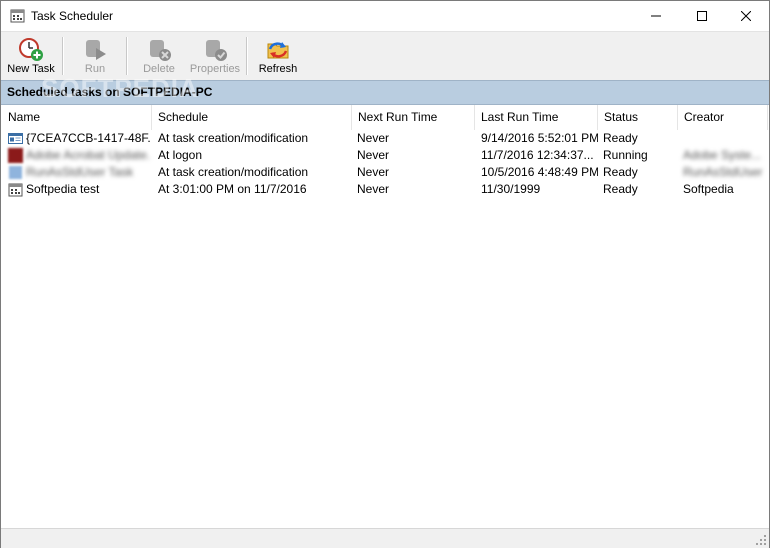  What do you see at coordinates (63, 189) in the screenshot?
I see `task-name: Softpedia test` at bounding box center [63, 189].